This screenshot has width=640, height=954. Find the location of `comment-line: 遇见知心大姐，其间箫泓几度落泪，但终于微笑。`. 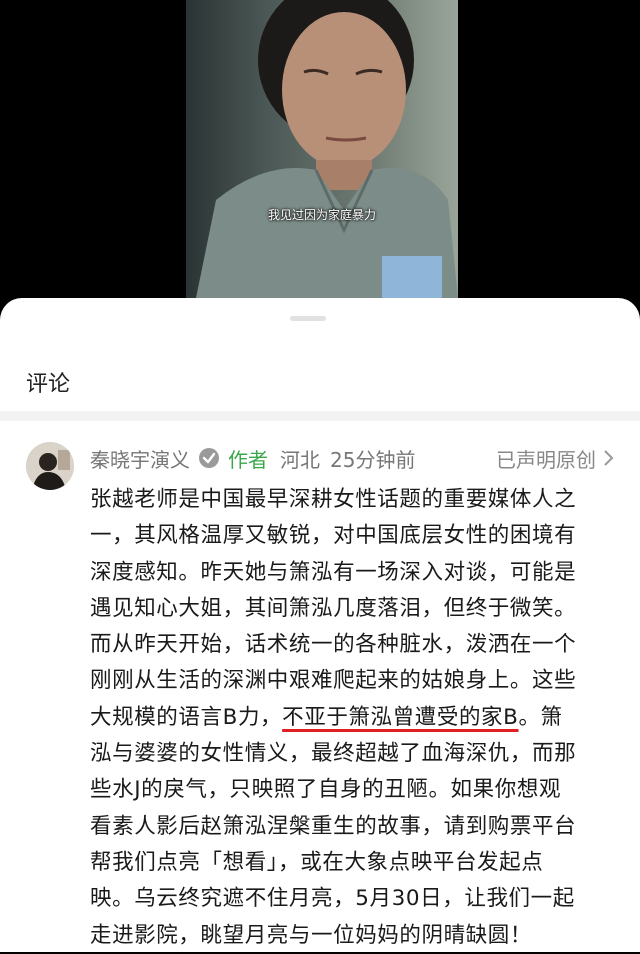

comment-line: 遇见知心大姐，其间箫泓几度落泪，但终于微笑。 is located at coordinates (333, 608).